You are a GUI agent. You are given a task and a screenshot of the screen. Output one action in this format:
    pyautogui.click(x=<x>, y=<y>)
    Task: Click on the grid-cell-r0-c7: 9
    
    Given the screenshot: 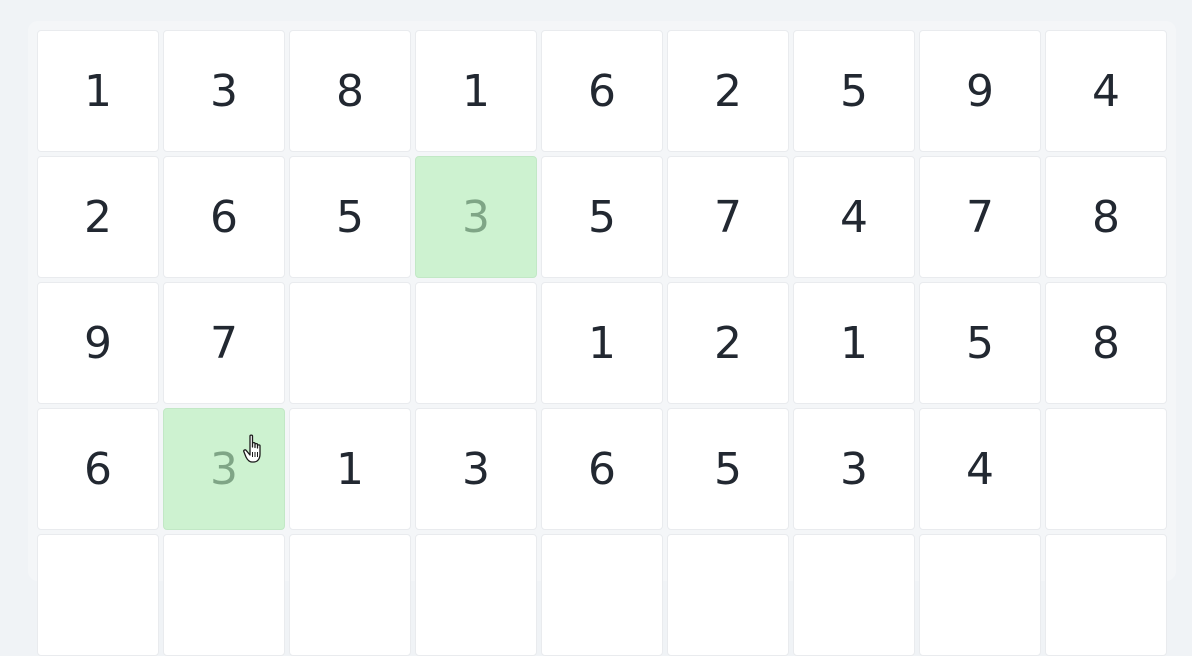 What is the action you would take?
    pyautogui.click(x=980, y=91)
    